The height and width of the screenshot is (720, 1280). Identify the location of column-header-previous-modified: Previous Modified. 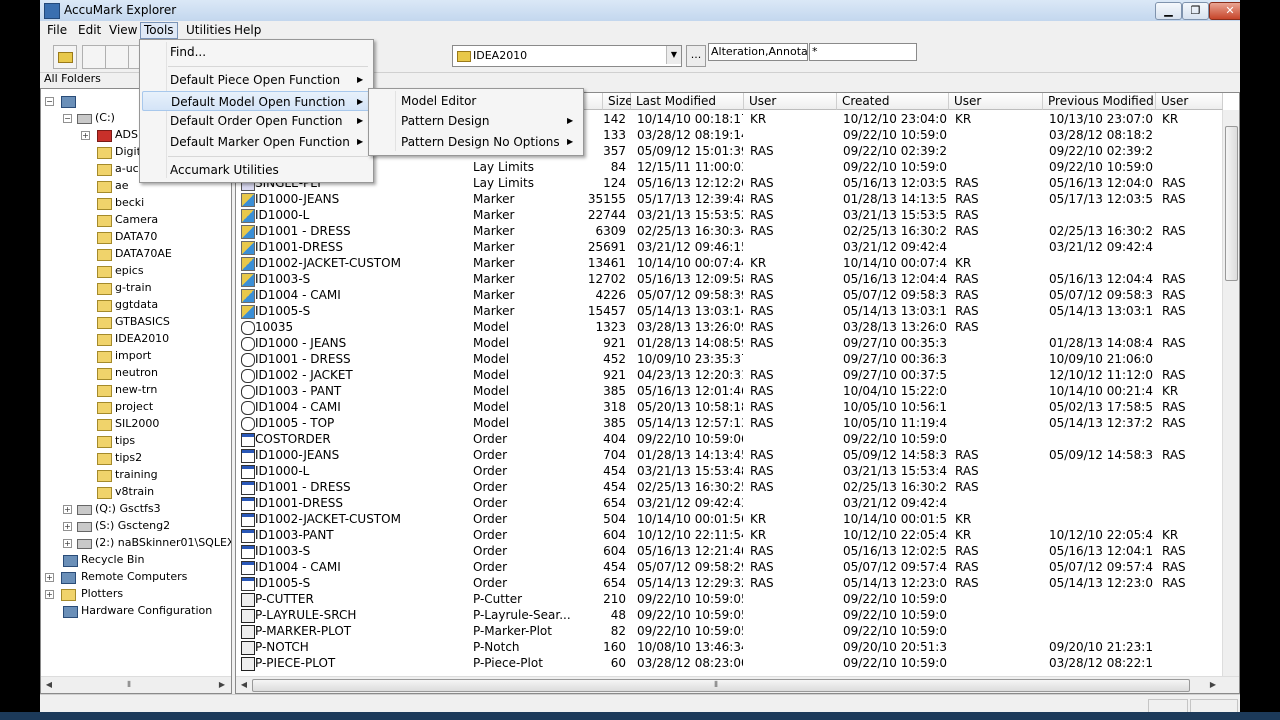
(1099, 101).